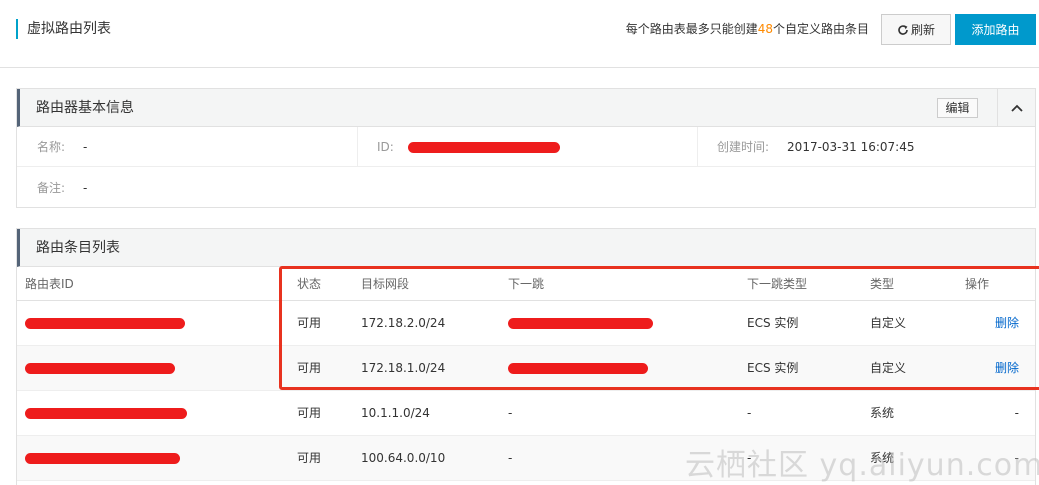 Image resolution: width=1039 pixels, height=485 pixels. I want to click on quota-hint: 每个路由表最多只能创建48个自定义路由条目, so click(747, 29).